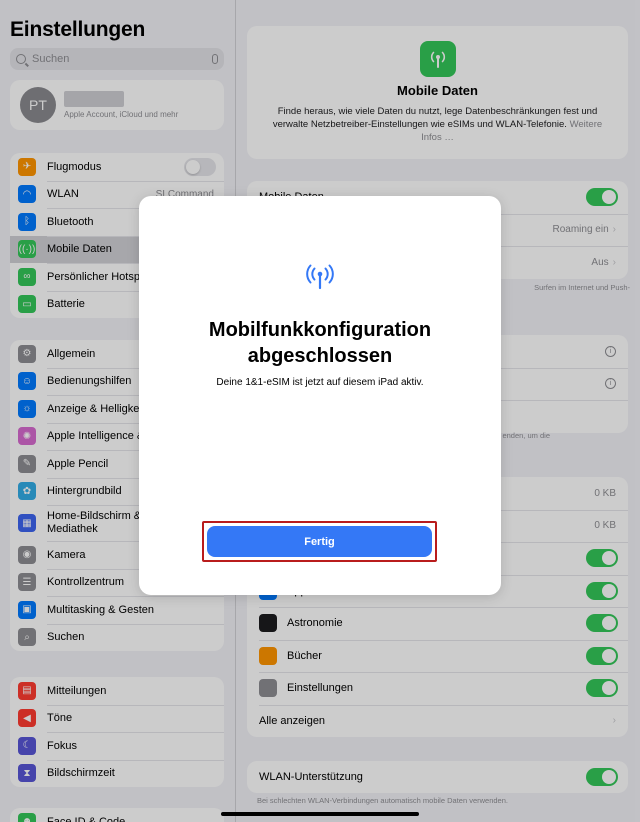 The width and height of the screenshot is (640, 822). Describe the element at coordinates (320, 814) in the screenshot. I see `home-indicator` at that location.